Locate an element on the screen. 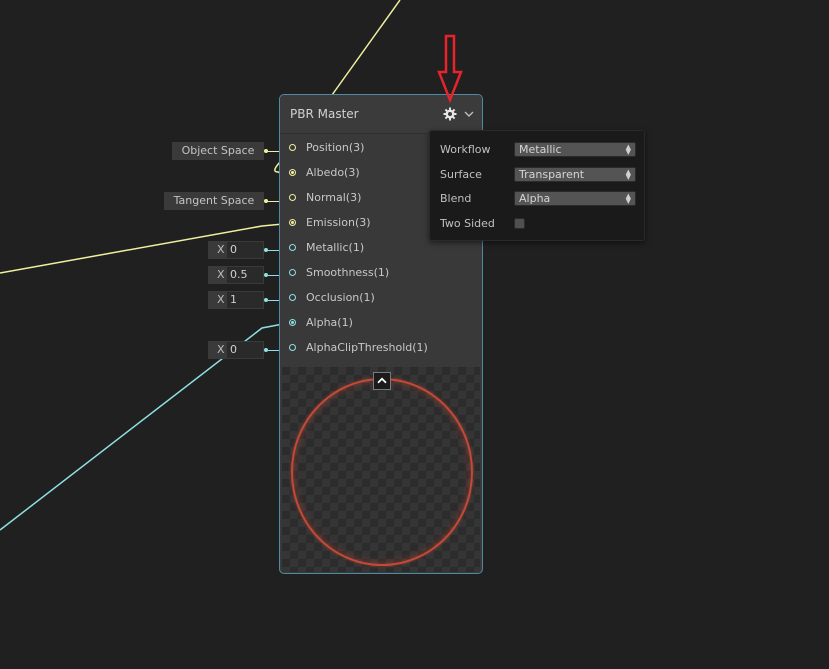  preview-sphere is located at coordinates (382, 472).